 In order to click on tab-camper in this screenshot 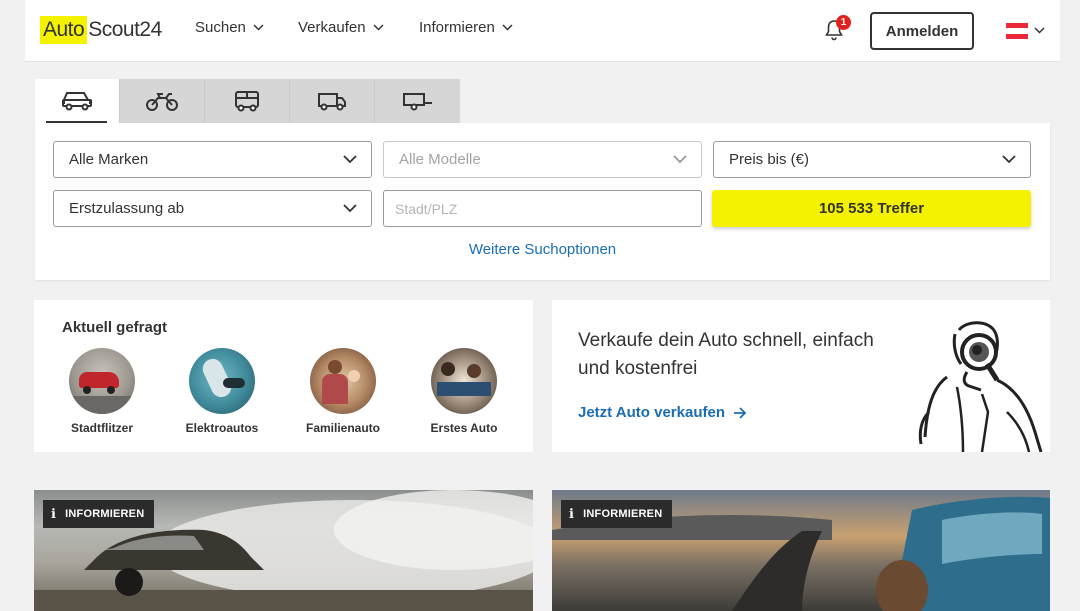, I will do `click(247, 101)`.